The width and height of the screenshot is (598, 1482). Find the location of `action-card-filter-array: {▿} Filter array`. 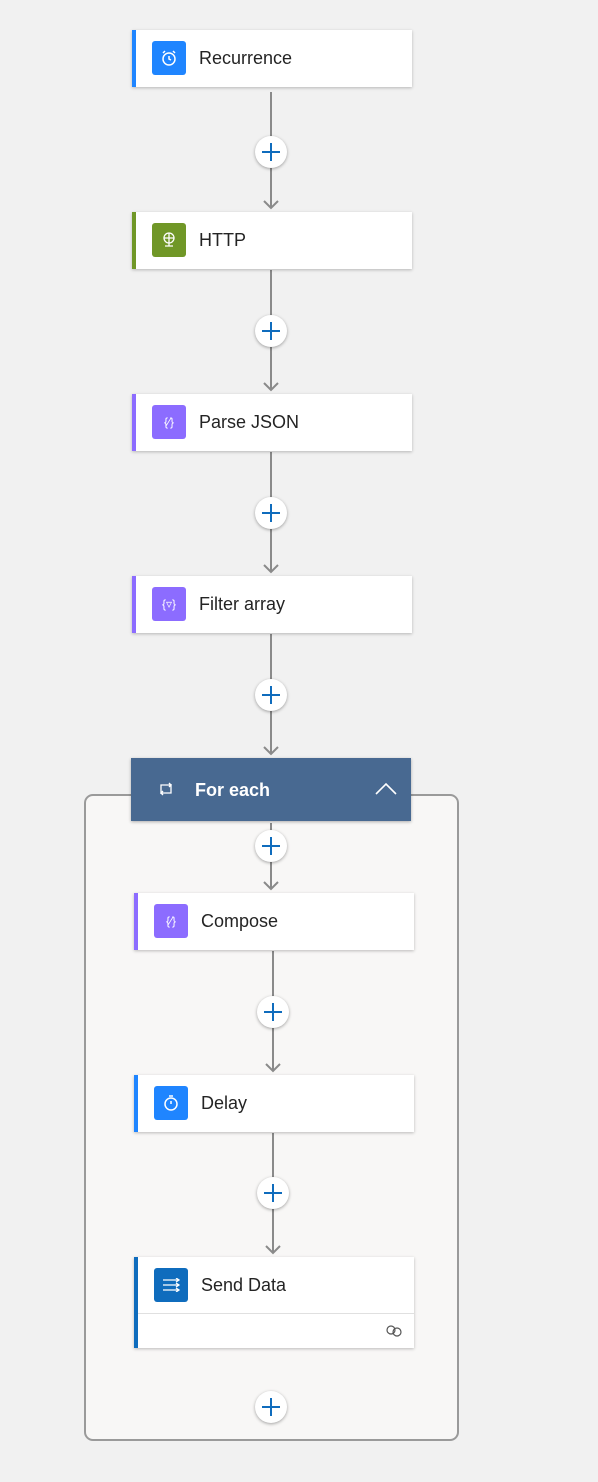

action-card-filter-array: {▿} Filter array is located at coordinates (272, 604).